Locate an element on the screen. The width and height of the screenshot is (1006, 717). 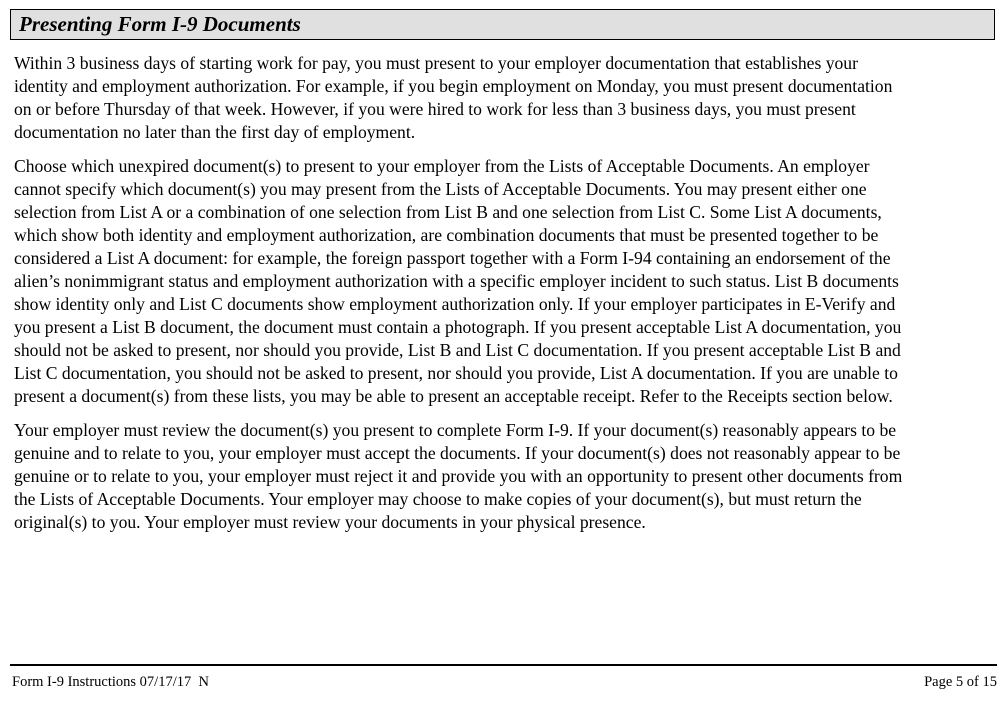
footer-rule is located at coordinates (503, 665).